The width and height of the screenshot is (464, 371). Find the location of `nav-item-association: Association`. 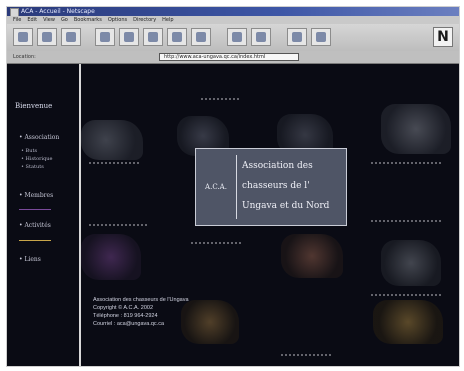

nav-item-association: Association is located at coordinates (39, 137).